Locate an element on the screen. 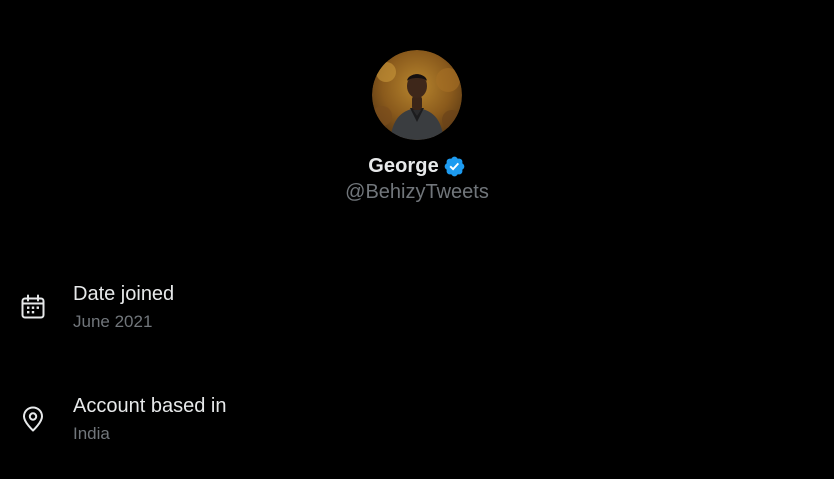  location-pin-icon is located at coordinates (33, 419).